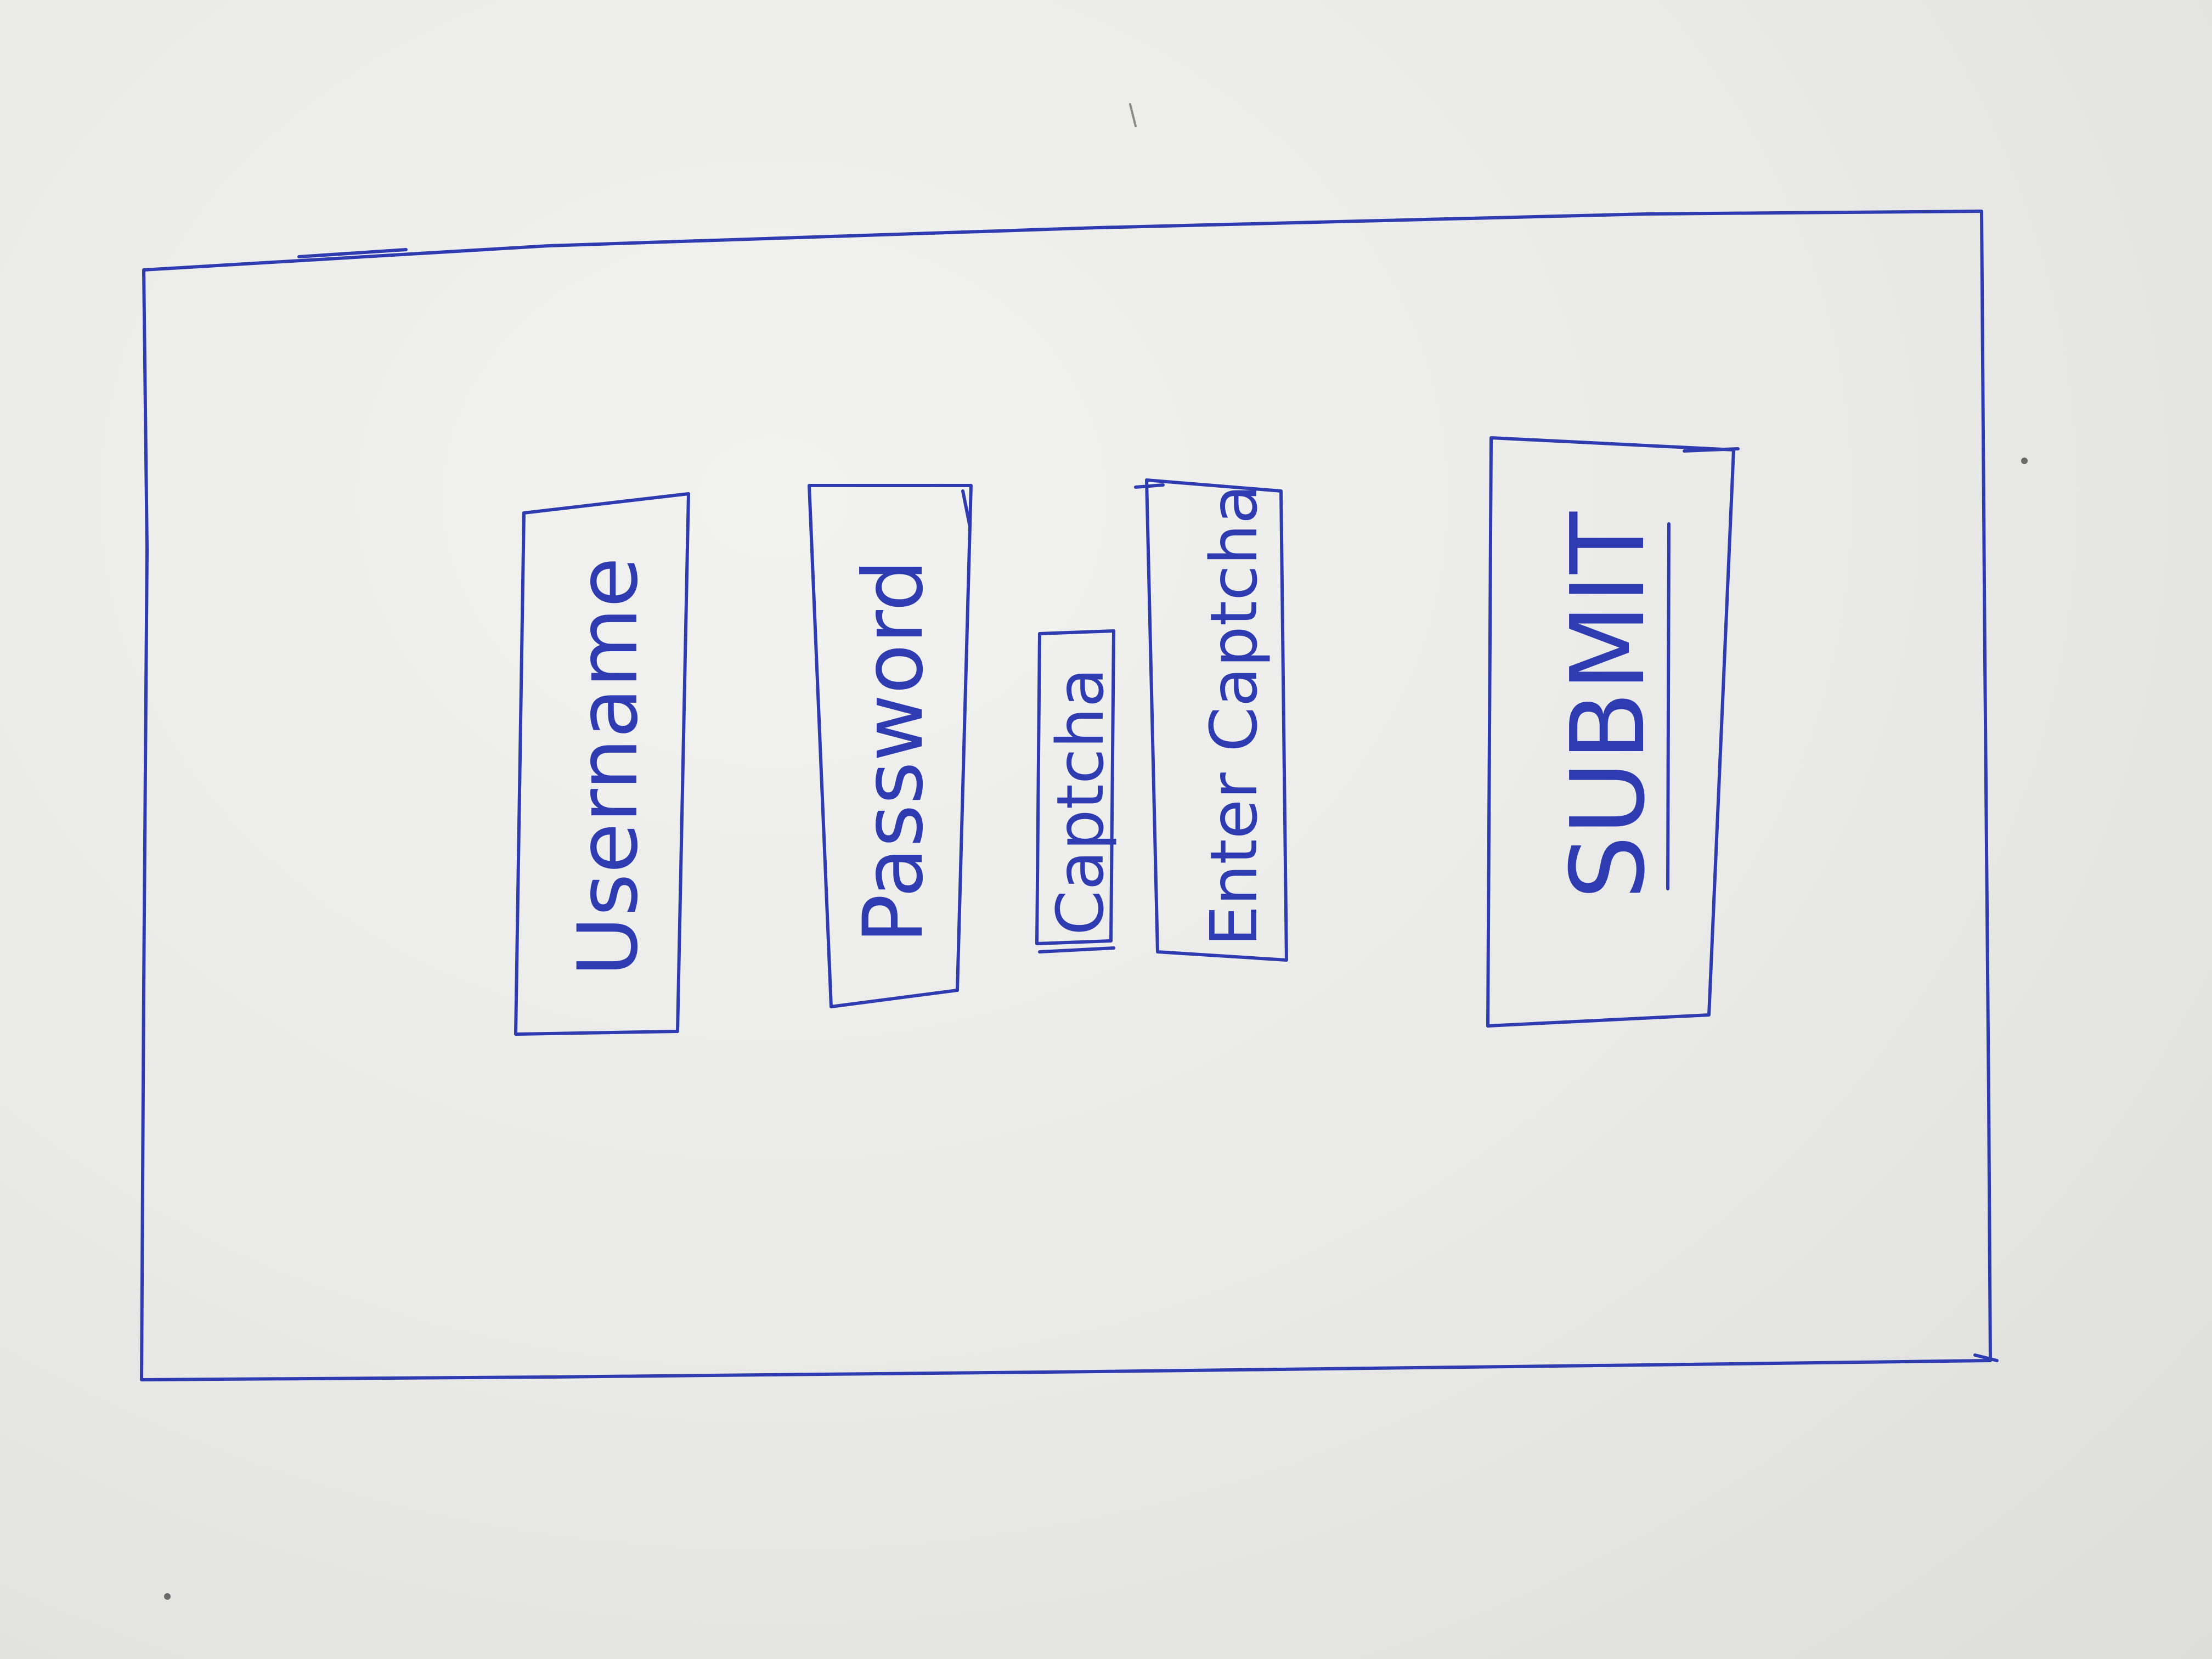  I want to click on captcha-image: Captcha, so click(1077, 791).